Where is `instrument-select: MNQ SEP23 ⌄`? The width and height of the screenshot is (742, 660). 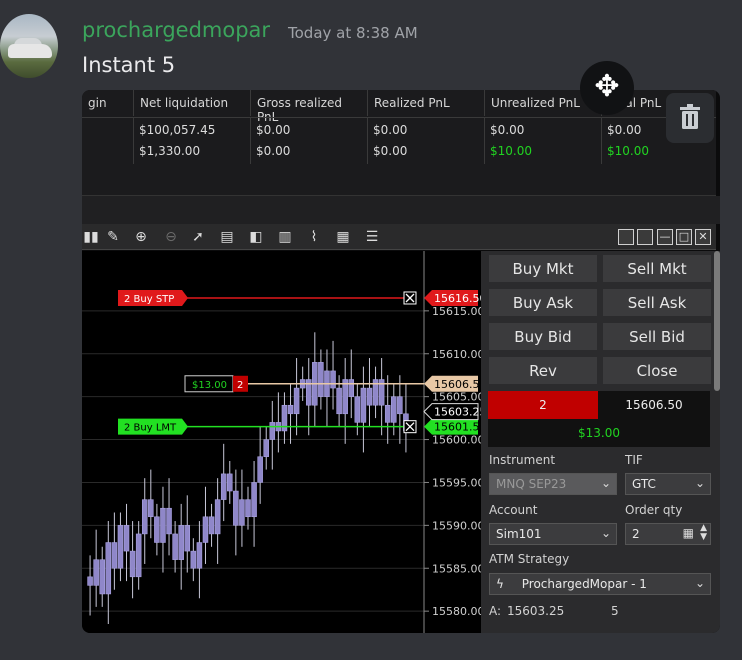 instrument-select: MNQ SEP23 ⌄ is located at coordinates (553, 484).